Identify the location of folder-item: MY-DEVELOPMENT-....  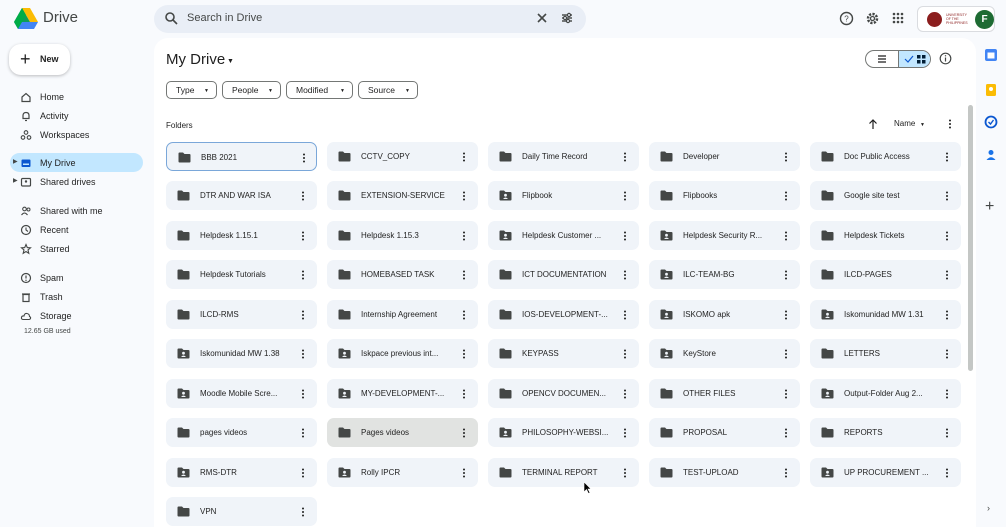
(402, 393).